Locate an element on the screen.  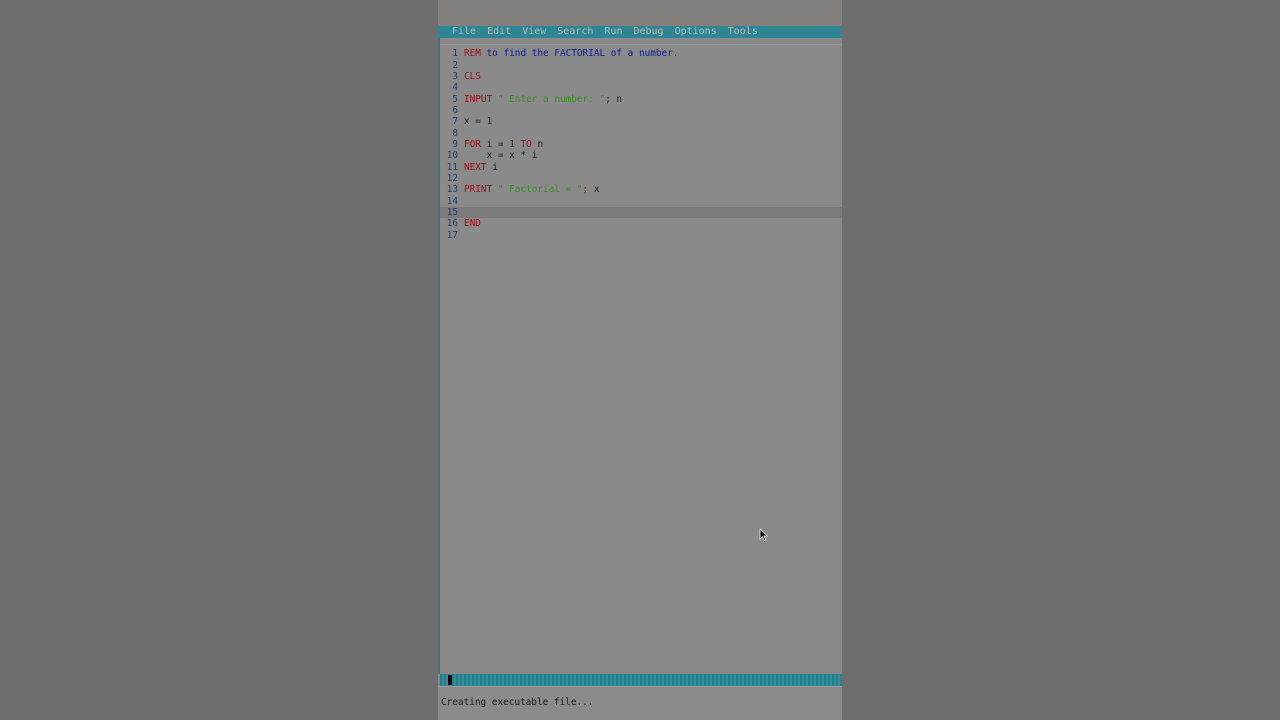
line-code: CLS is located at coordinates (472, 76).